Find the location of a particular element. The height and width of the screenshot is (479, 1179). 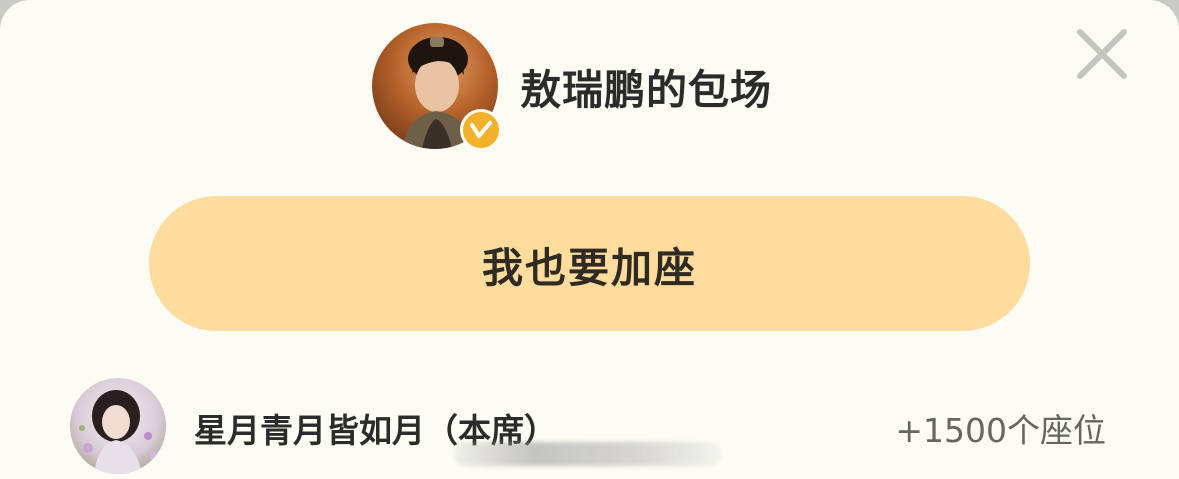

host-header: 敖瑞鹏的包场 is located at coordinates (572, 86).